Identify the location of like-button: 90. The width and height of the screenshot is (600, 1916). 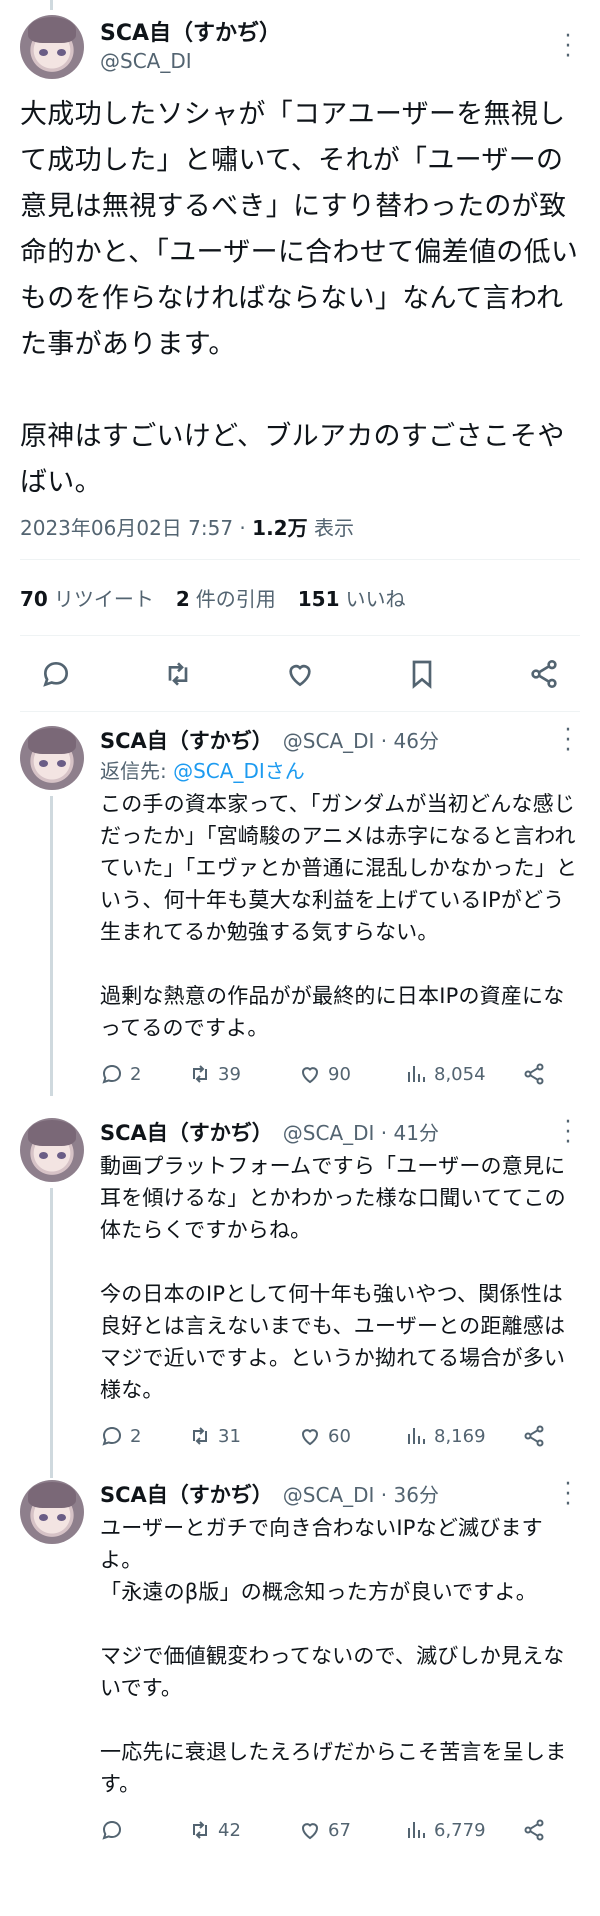
(351, 1074).